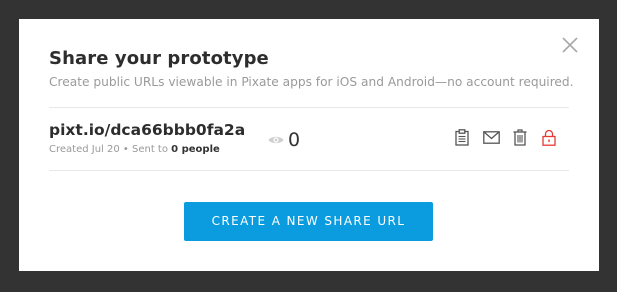  I want to click on copy-url-button, so click(462, 137).